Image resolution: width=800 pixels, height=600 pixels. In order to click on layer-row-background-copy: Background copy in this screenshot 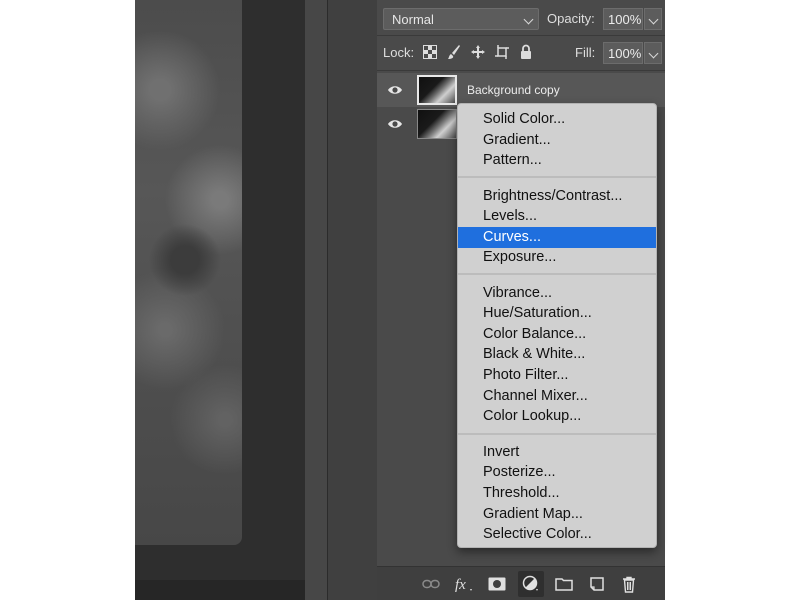, I will do `click(521, 90)`.